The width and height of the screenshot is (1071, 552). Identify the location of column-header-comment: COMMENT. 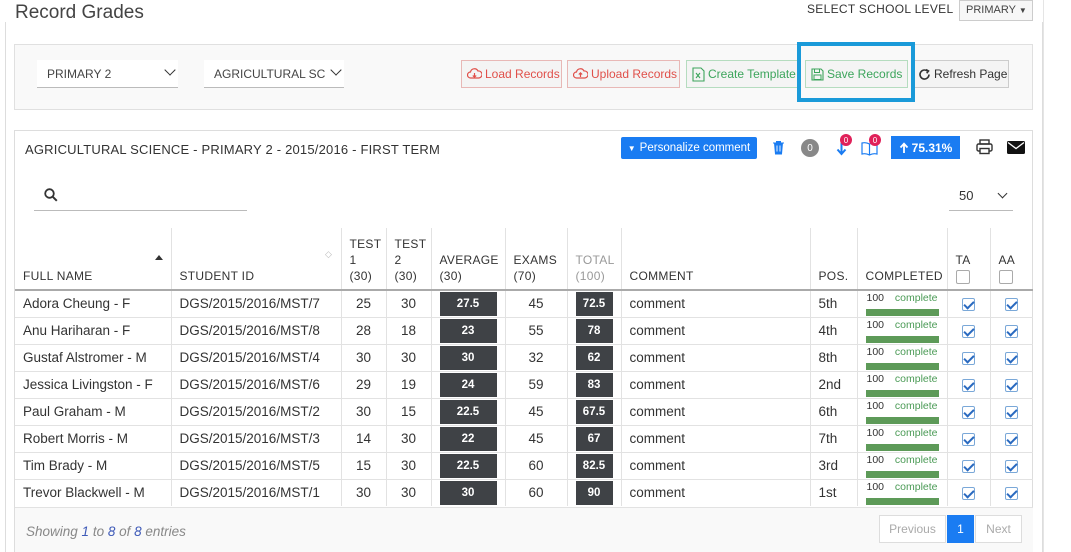
(716, 259).